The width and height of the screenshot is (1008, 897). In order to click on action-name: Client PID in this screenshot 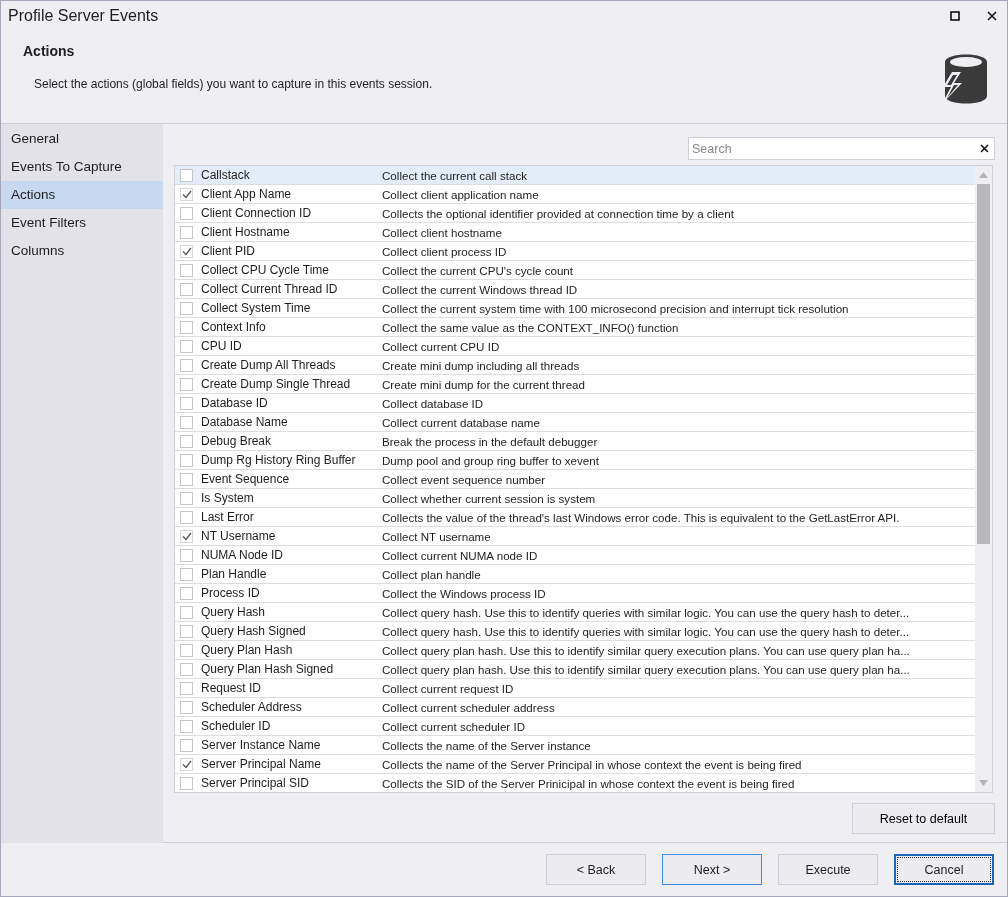, I will do `click(229, 251)`.